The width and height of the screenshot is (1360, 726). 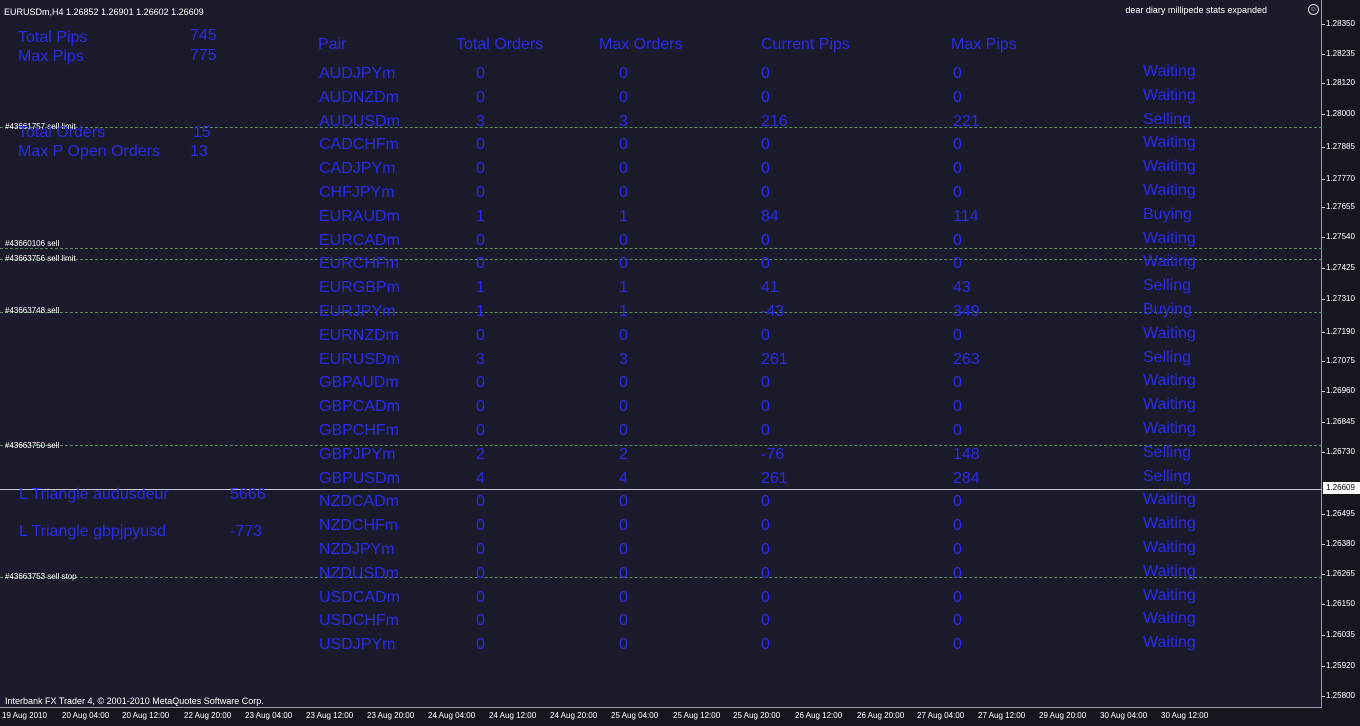 I want to click on price-tick: 1.28235, so click(x=1338, y=53).